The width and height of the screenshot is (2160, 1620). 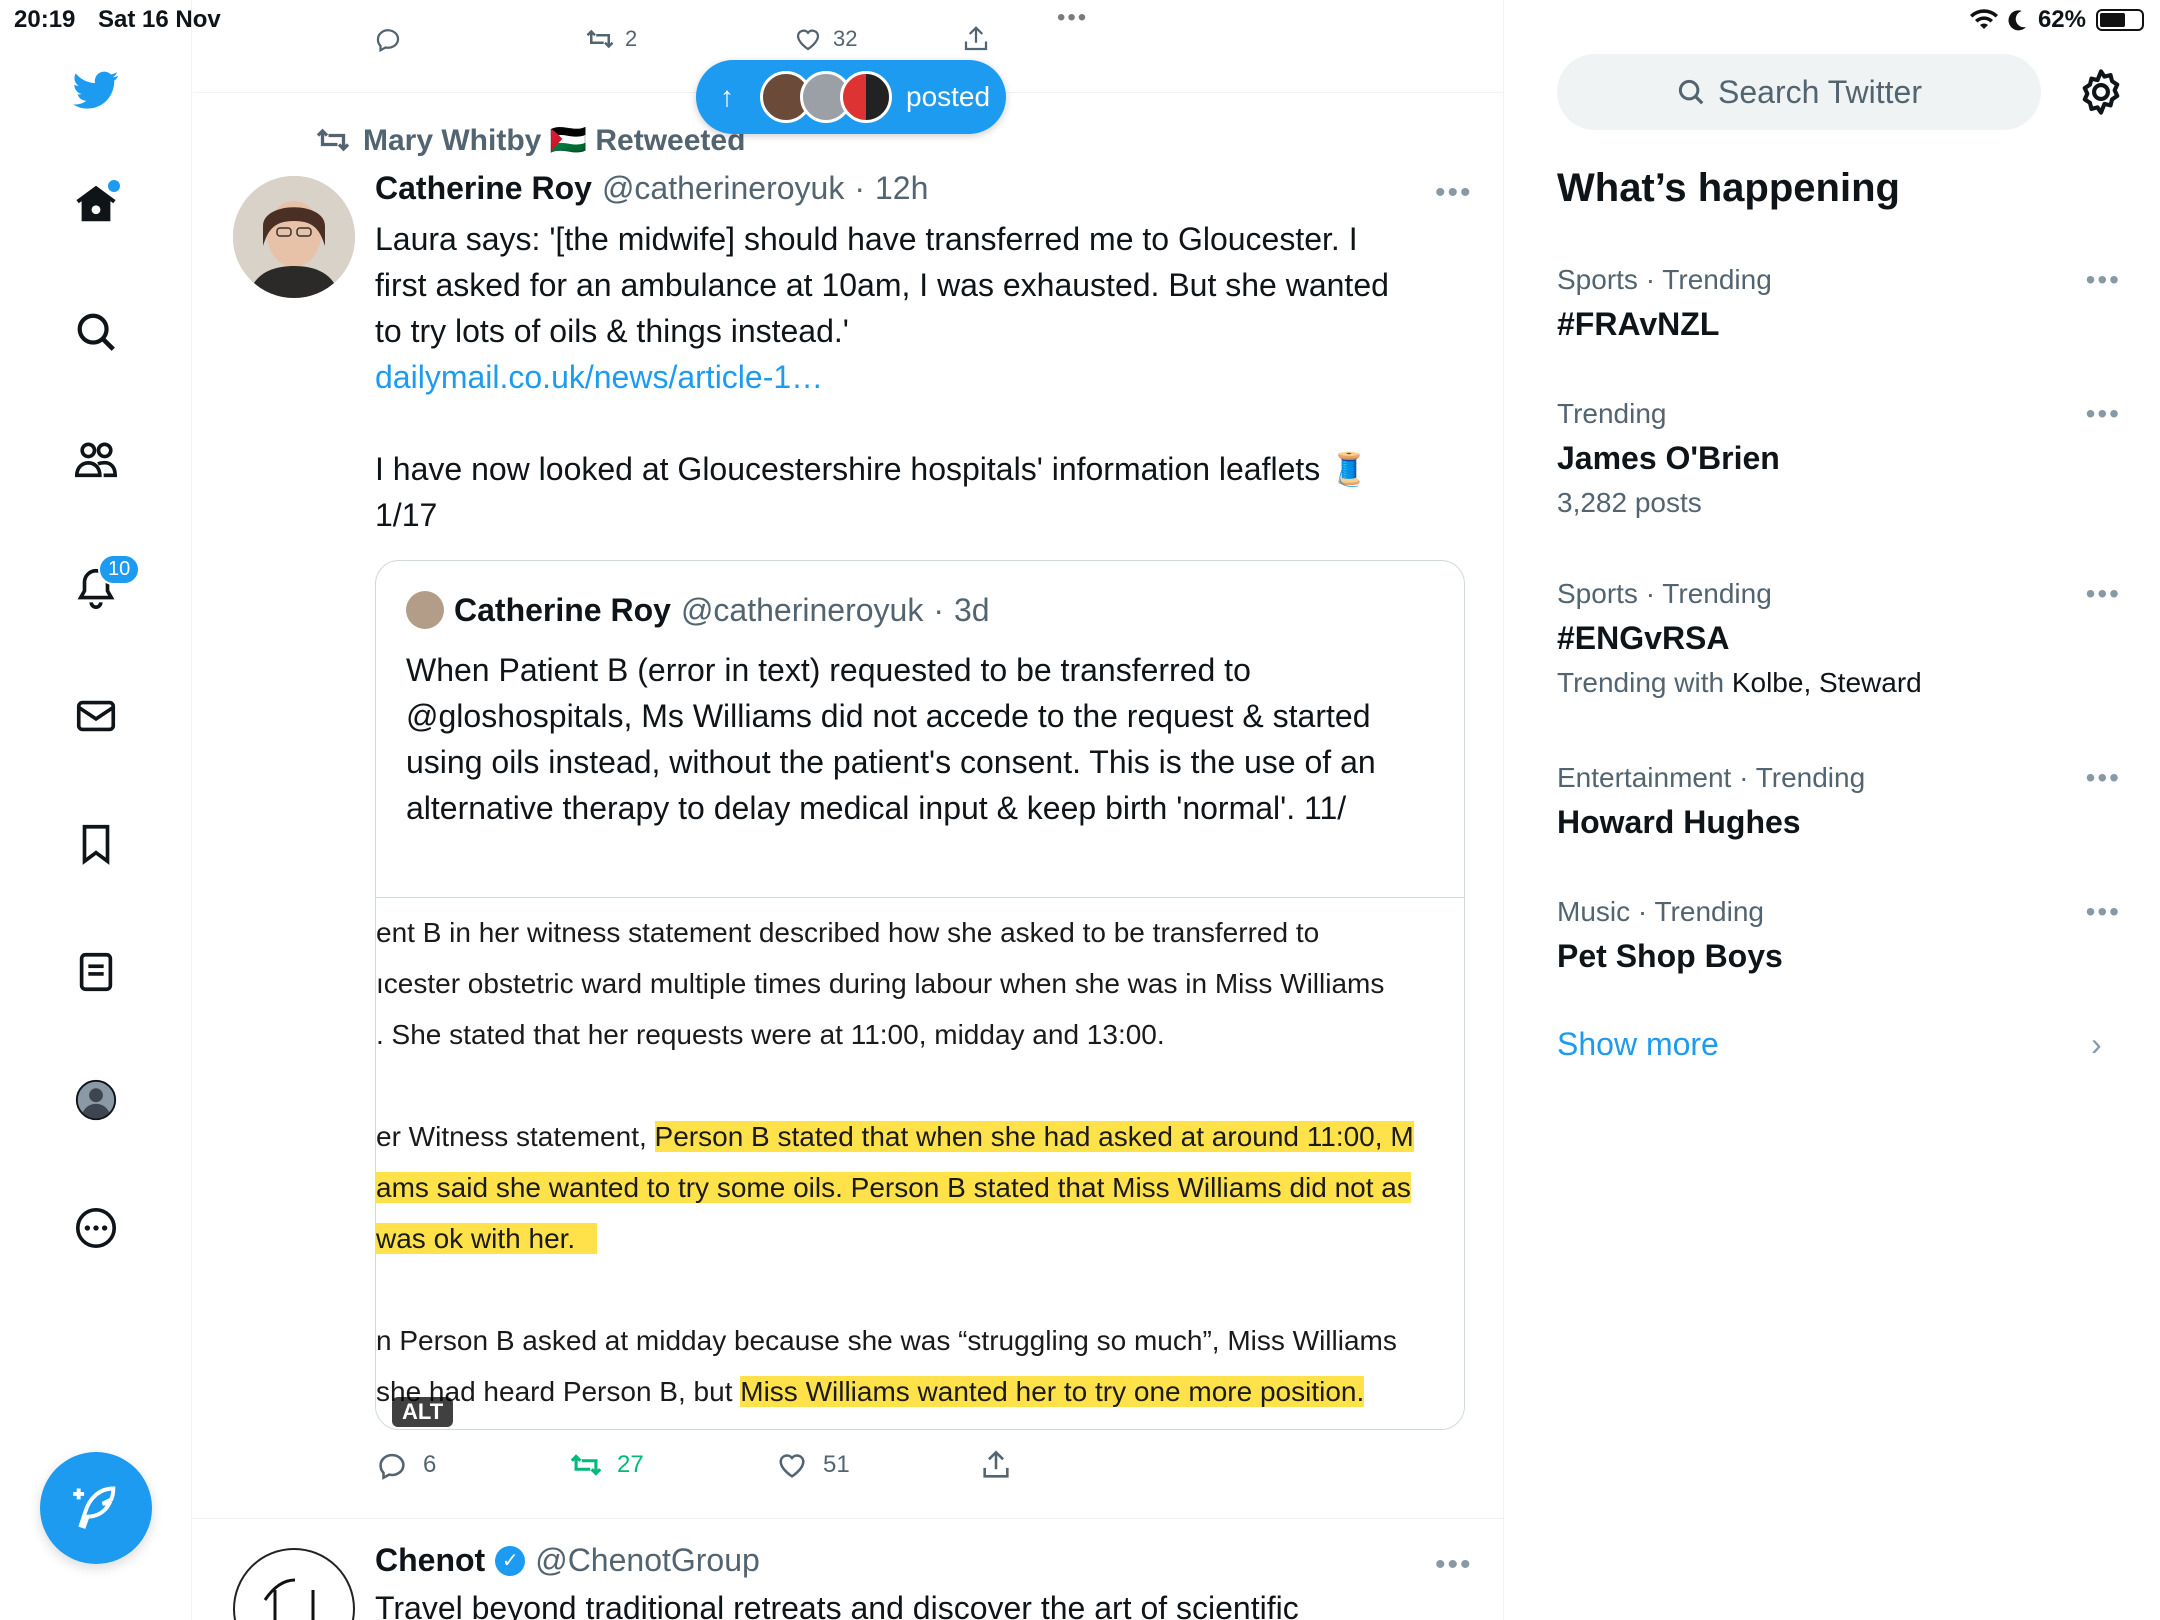 What do you see at coordinates (1838, 303) in the screenshot?
I see `trend-item: Sports · Trending #FRAvNZL •••` at bounding box center [1838, 303].